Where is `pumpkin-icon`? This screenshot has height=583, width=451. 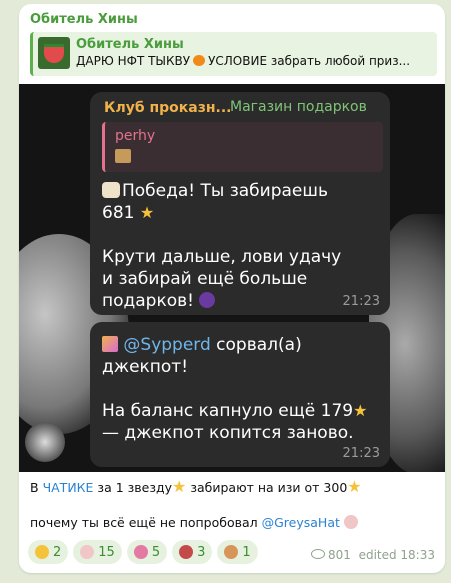
pumpkin-icon is located at coordinates (199, 60).